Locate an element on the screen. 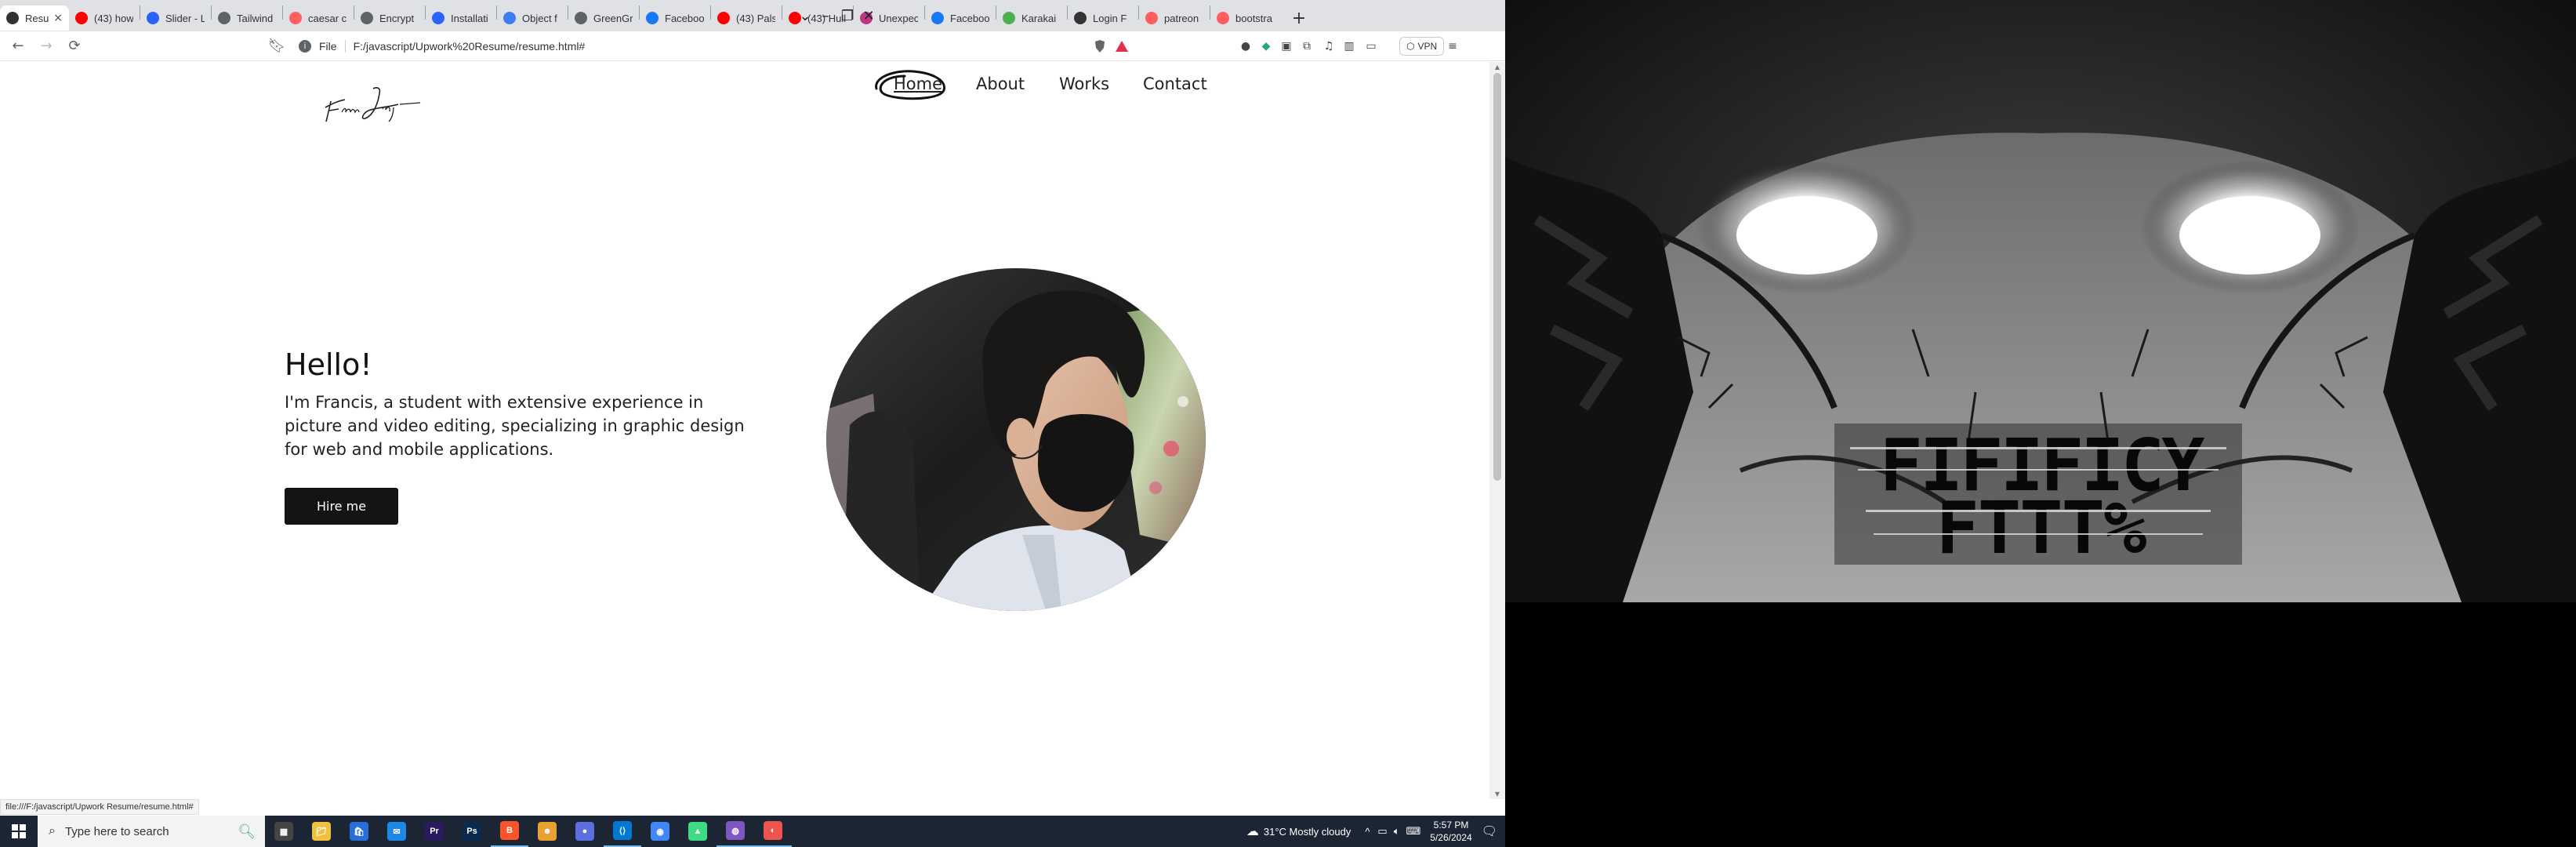 This screenshot has width=2576, height=847. browser-tab: bootstra is located at coordinates (1246, 18).